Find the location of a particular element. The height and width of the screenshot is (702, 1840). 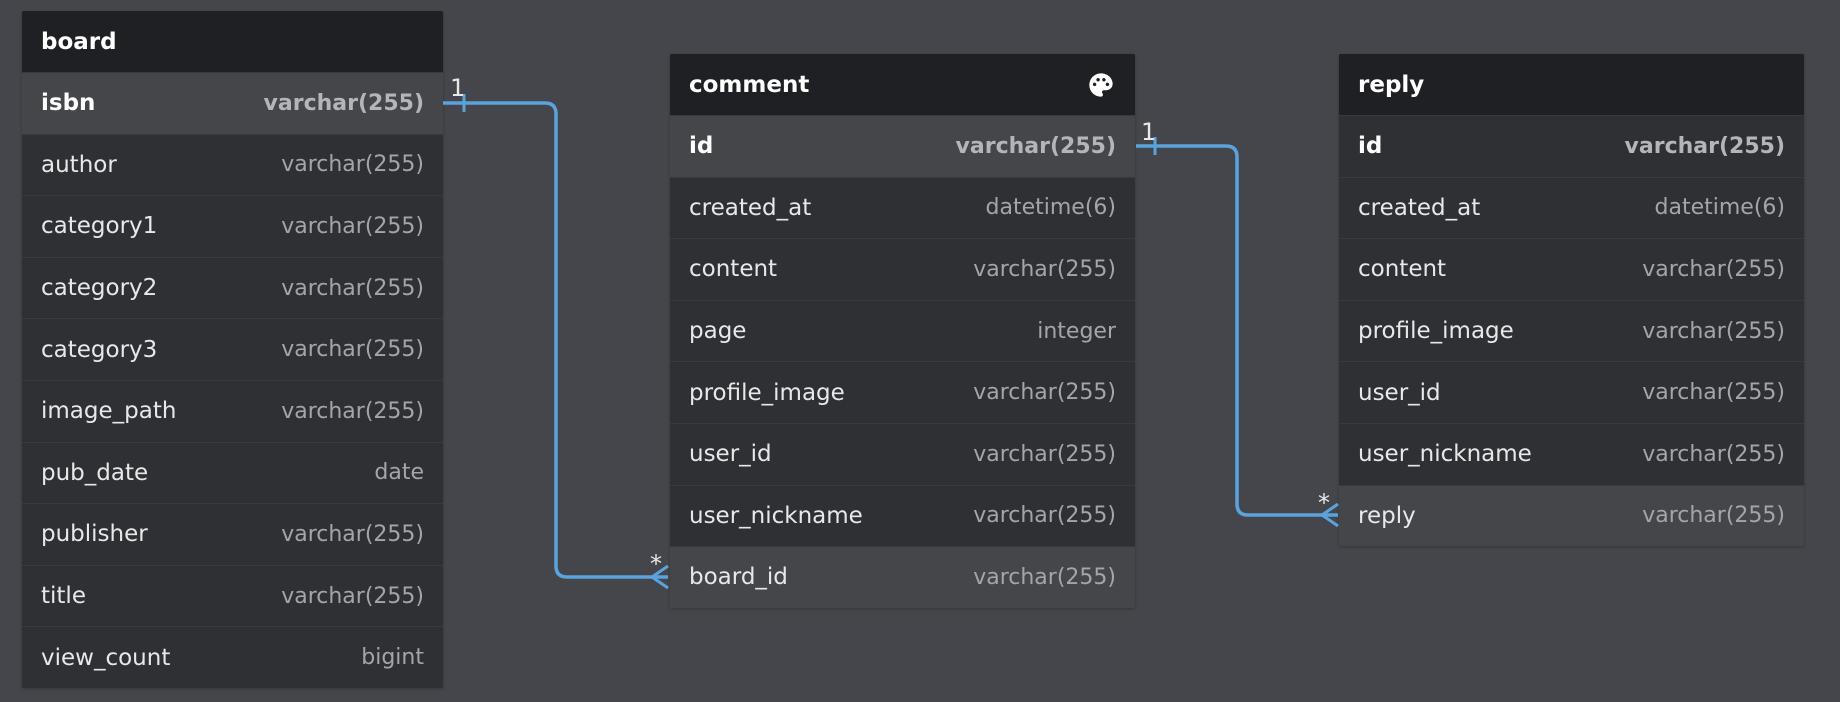

table-header-reply: reply is located at coordinates (1571, 84).